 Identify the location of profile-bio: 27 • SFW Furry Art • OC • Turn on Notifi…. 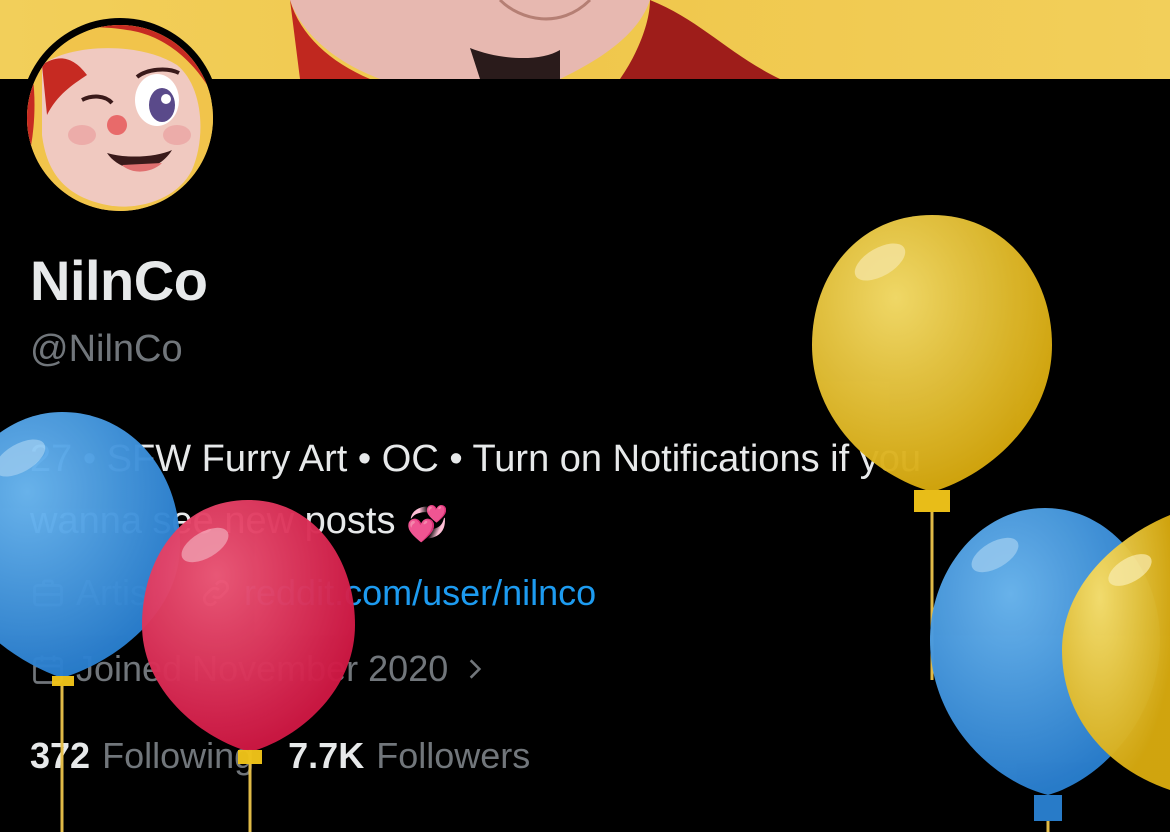
(585, 491).